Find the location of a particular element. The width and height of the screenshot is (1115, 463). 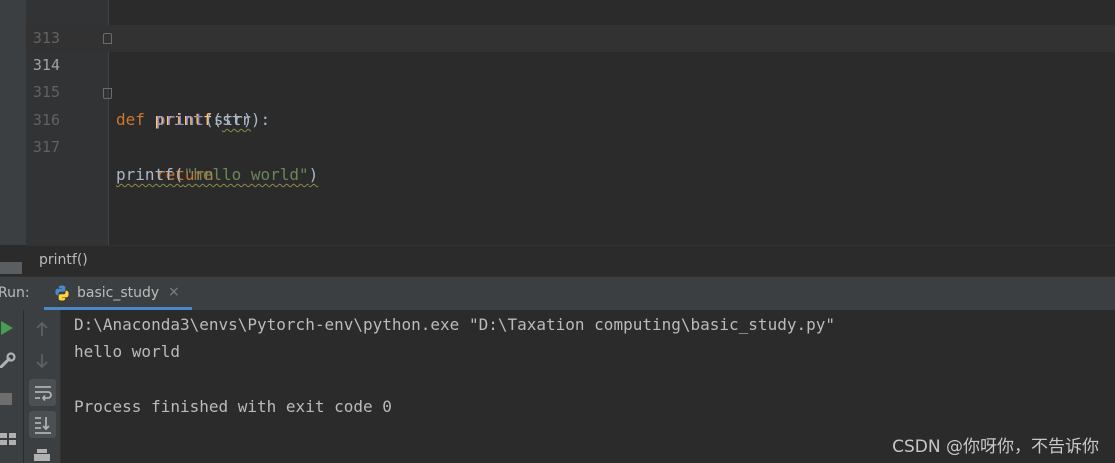

wrench-icon is located at coordinates (8, 360).